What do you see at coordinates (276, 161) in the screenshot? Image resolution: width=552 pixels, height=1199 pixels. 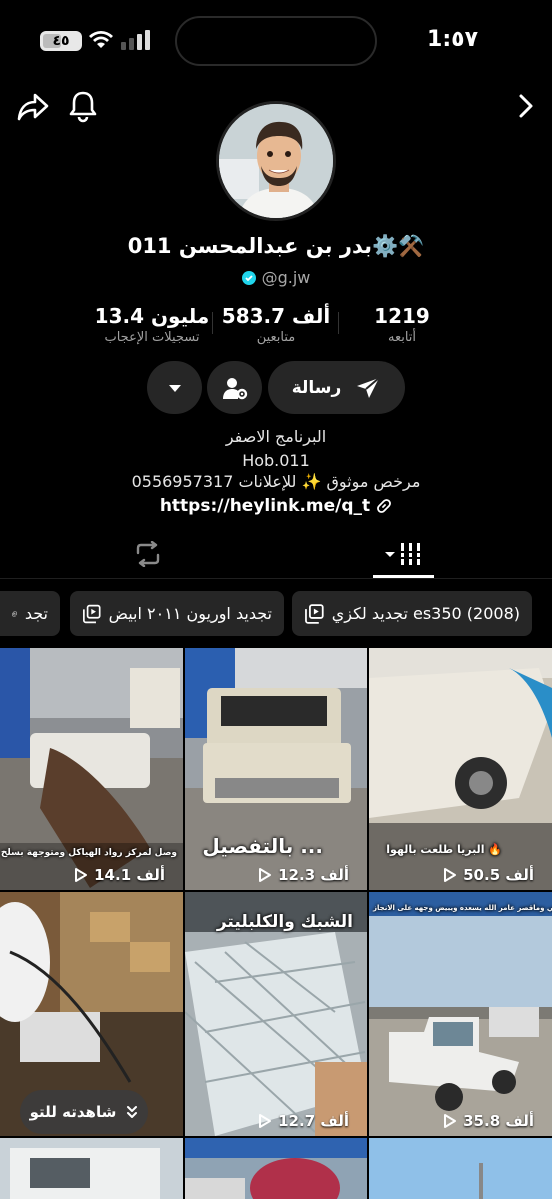 I see `avatar` at bounding box center [276, 161].